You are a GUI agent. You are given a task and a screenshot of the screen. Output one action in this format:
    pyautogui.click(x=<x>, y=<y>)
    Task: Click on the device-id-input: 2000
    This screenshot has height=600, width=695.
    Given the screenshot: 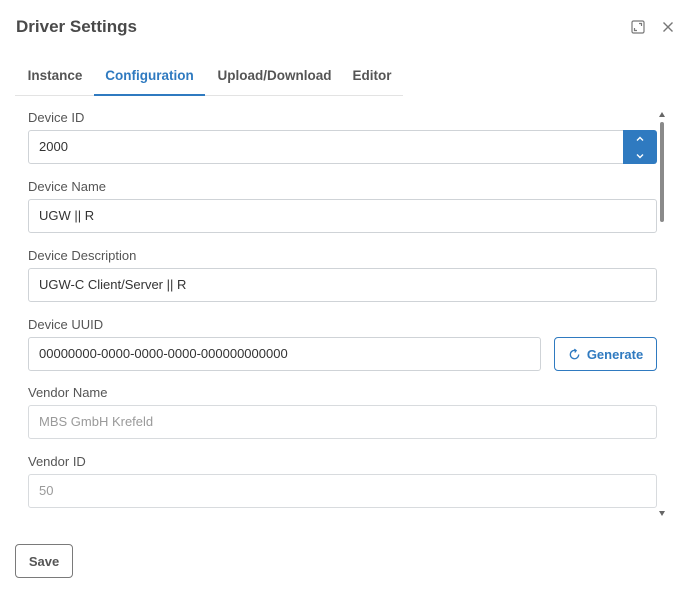 What is the action you would take?
    pyautogui.click(x=326, y=147)
    